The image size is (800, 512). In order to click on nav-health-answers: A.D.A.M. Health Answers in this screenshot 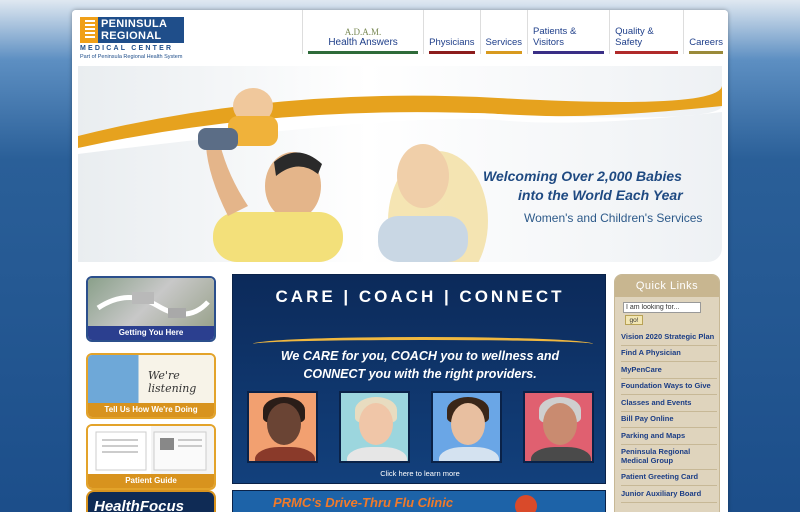, I will do `click(362, 32)`.